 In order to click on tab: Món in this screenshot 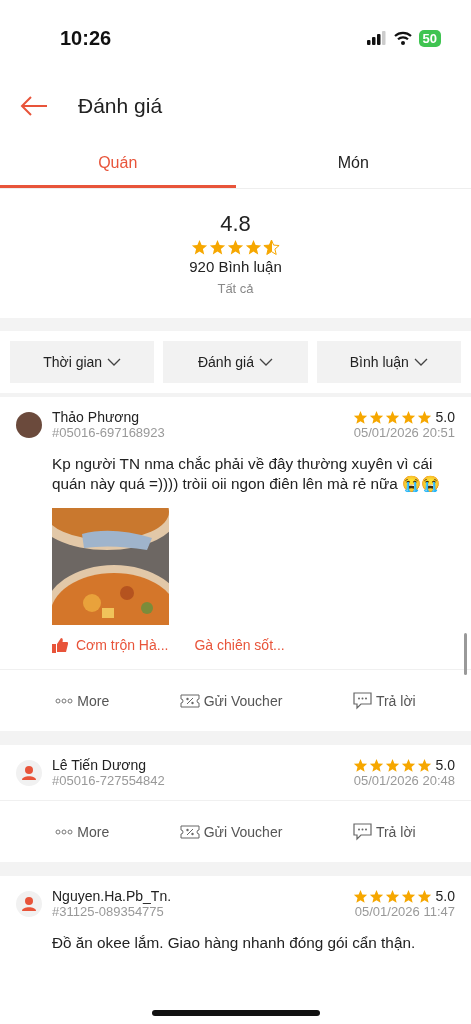, I will do `click(353, 164)`.